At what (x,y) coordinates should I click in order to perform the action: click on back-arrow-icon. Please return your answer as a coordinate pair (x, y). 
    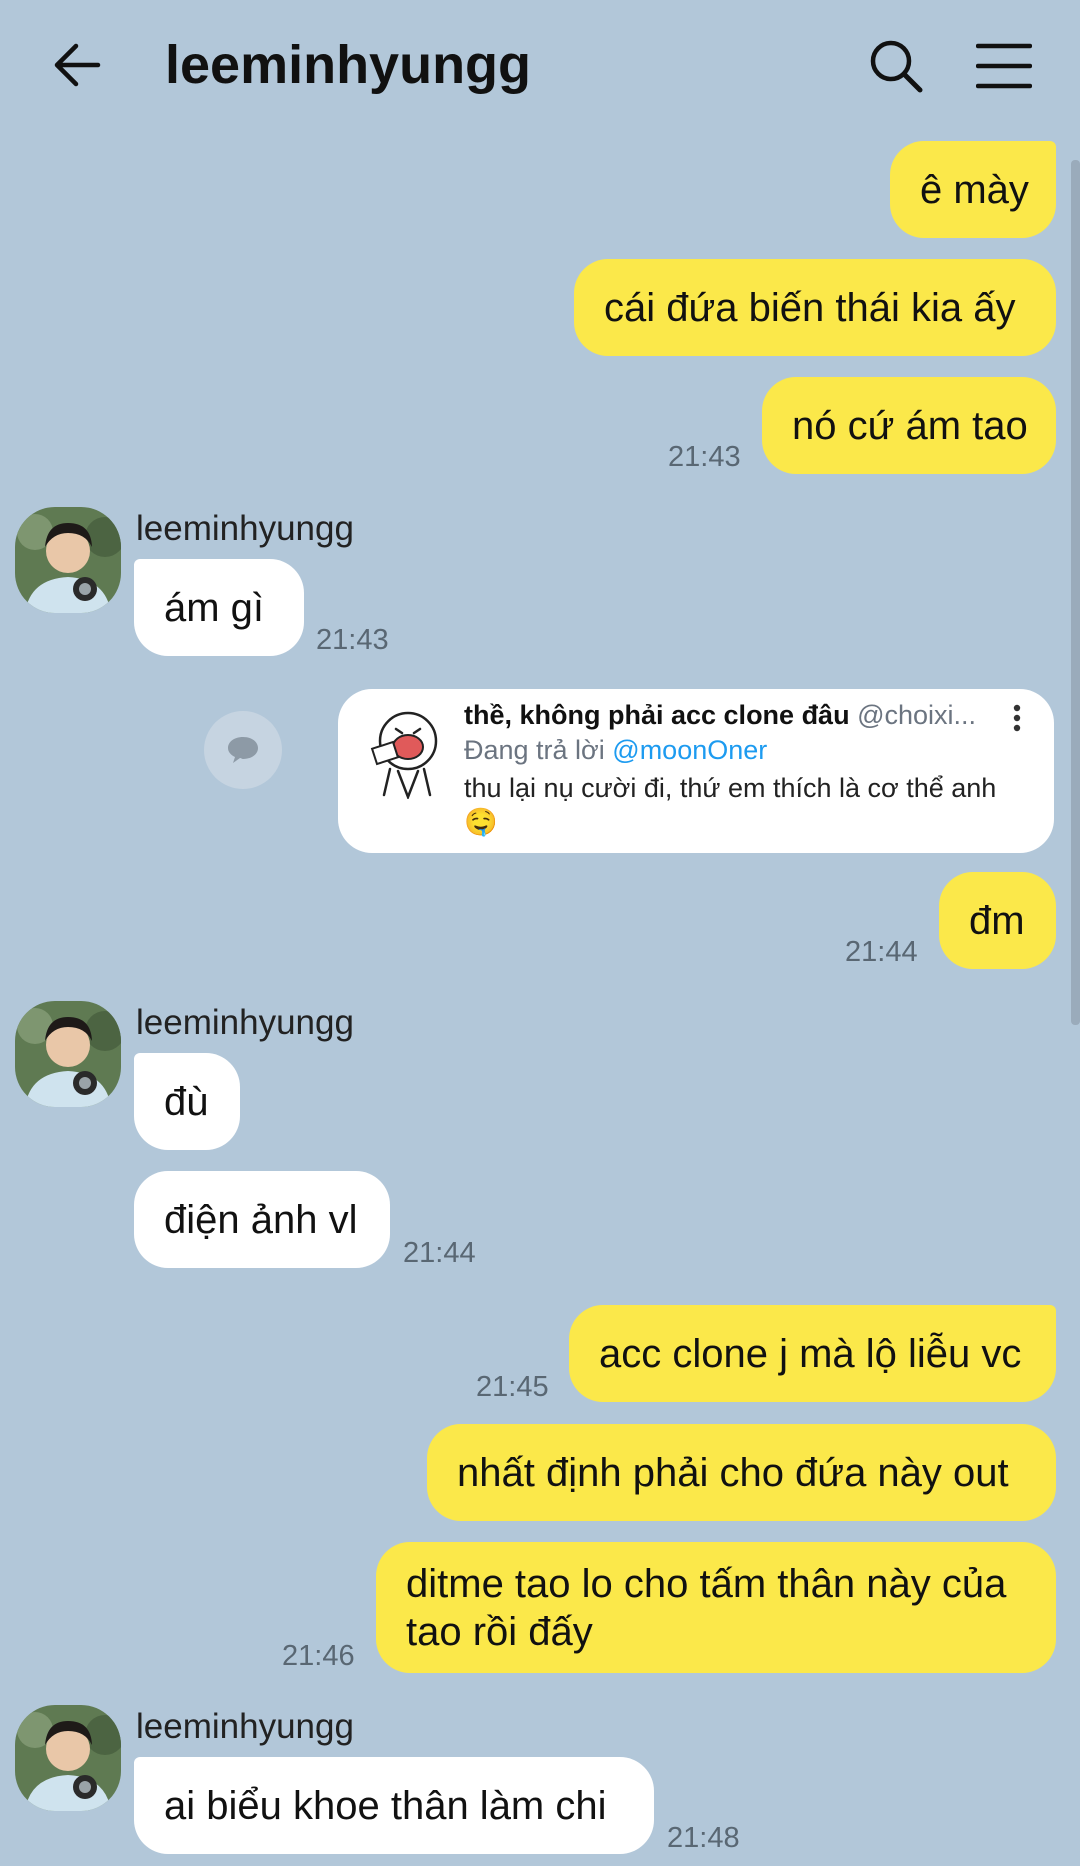
    Looking at the image, I should click on (77, 65).